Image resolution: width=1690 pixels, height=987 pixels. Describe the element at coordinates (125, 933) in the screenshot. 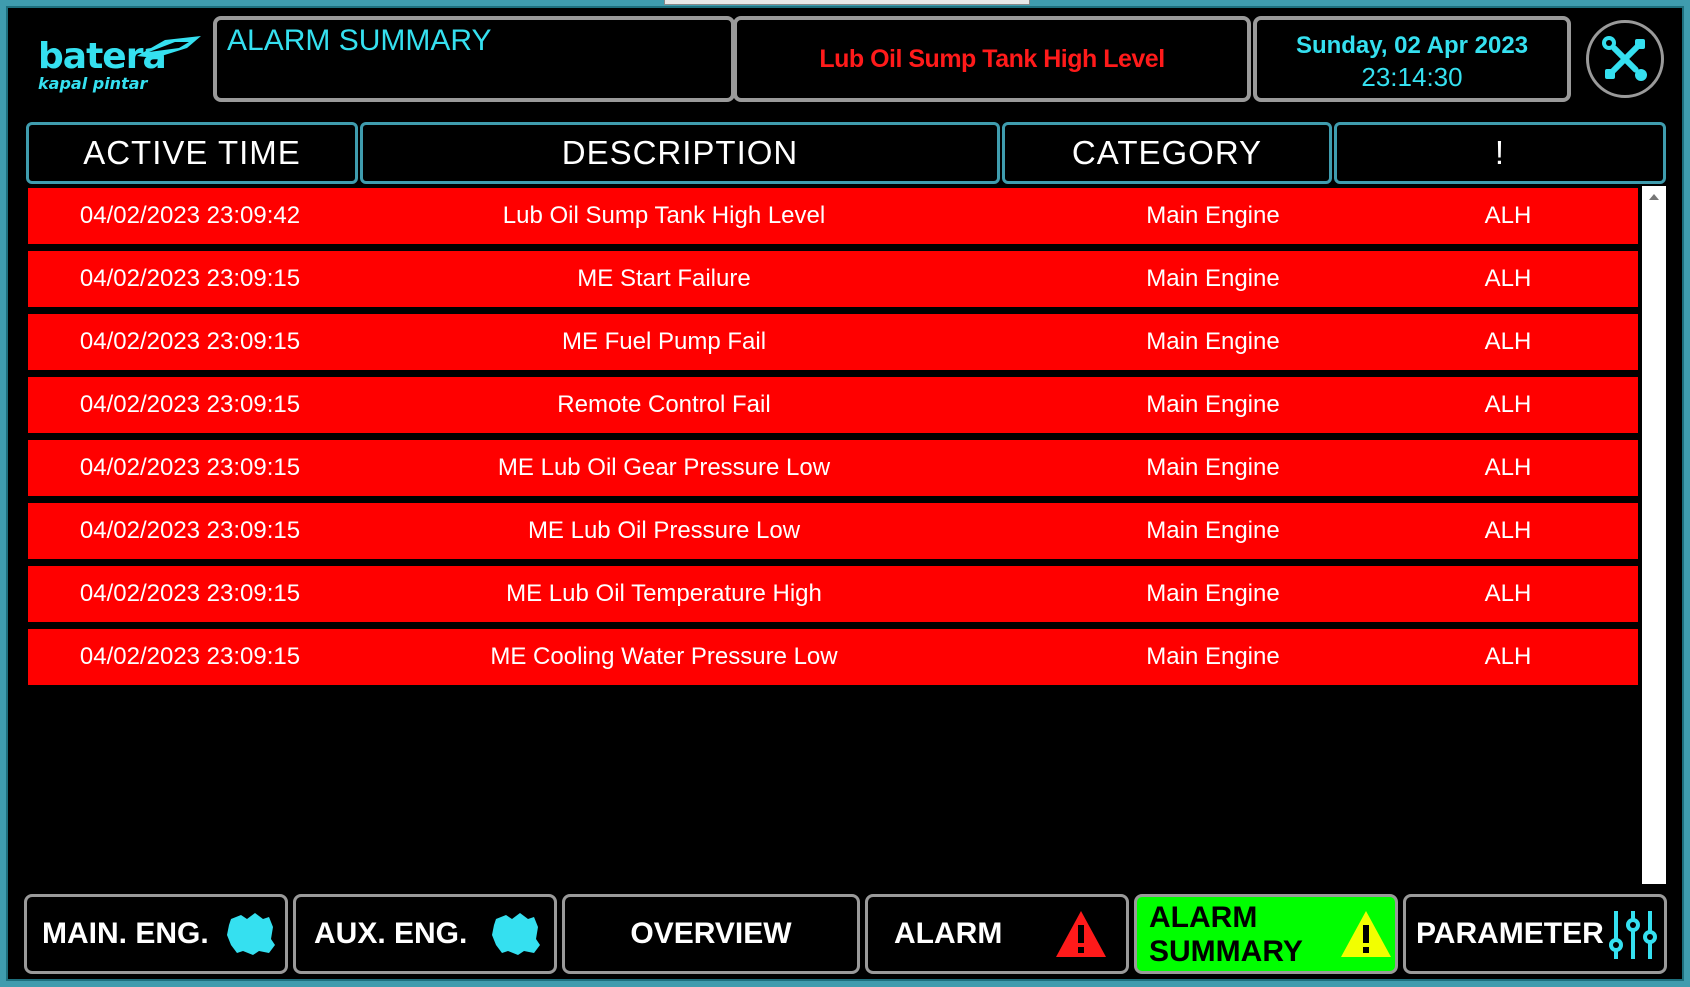

I see `nav-main-engine-label: MAIN. ENG.` at that location.